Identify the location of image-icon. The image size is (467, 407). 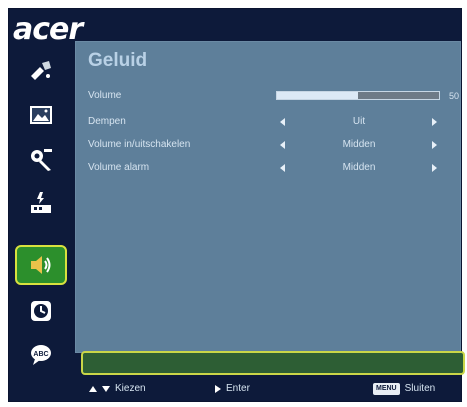
(41, 115).